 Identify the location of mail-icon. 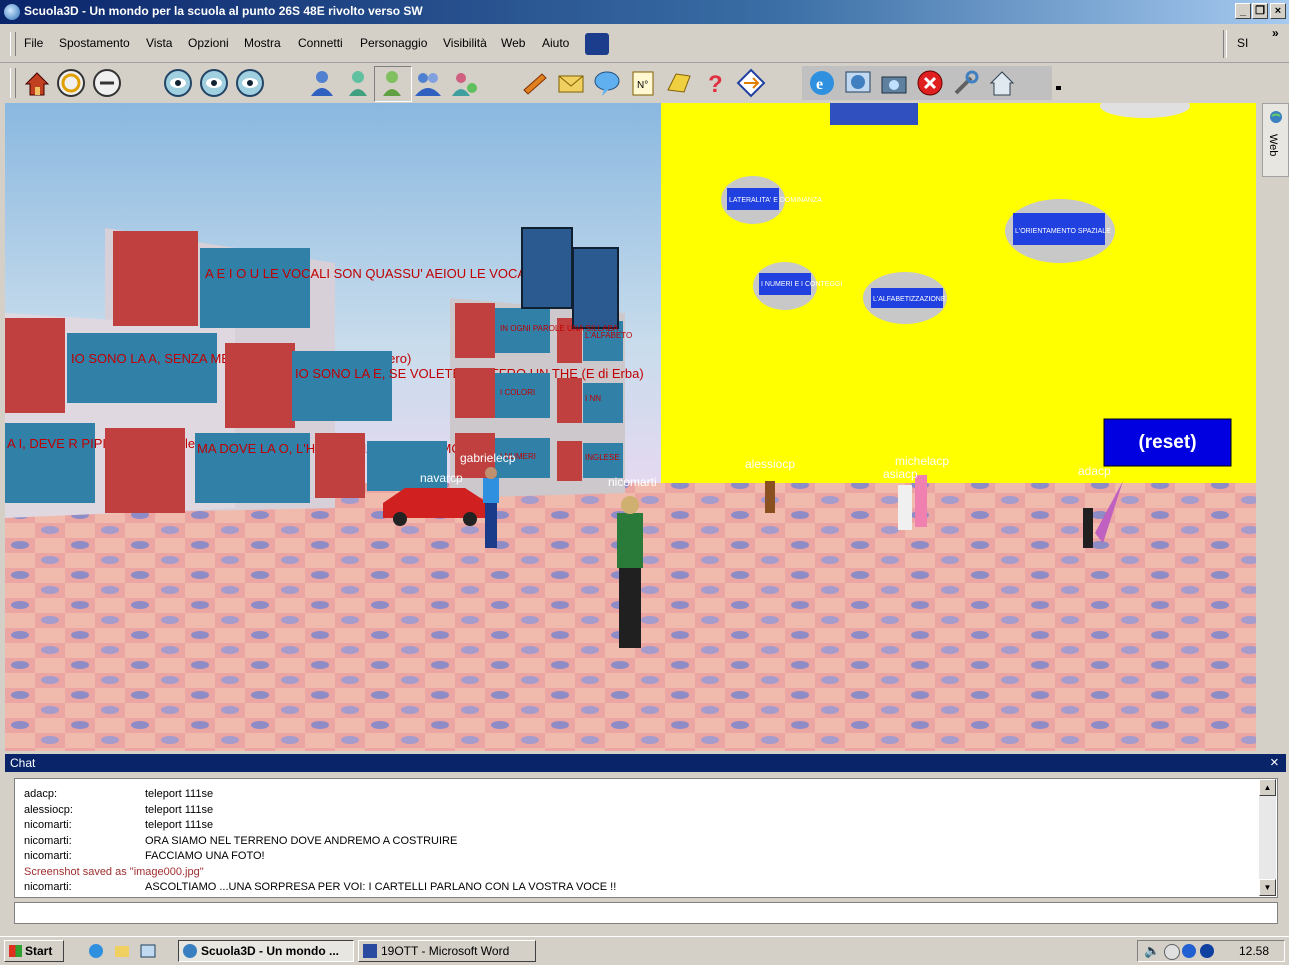
(571, 83).